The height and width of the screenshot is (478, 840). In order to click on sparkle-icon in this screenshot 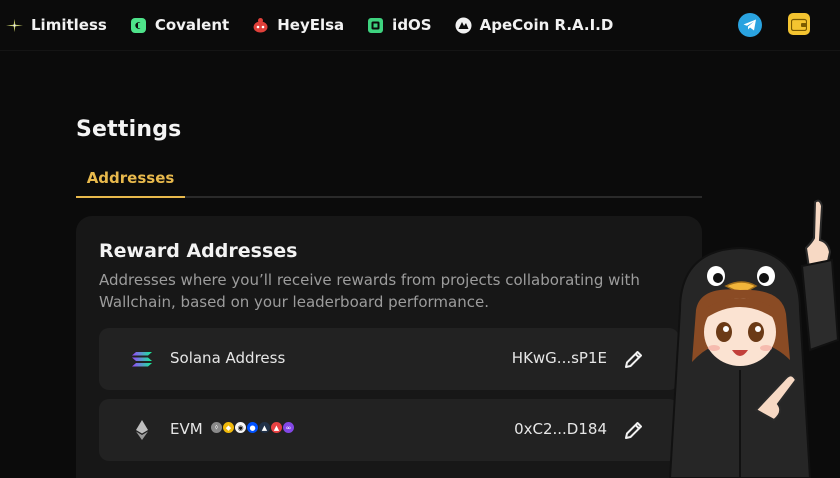, I will do `click(14, 25)`.